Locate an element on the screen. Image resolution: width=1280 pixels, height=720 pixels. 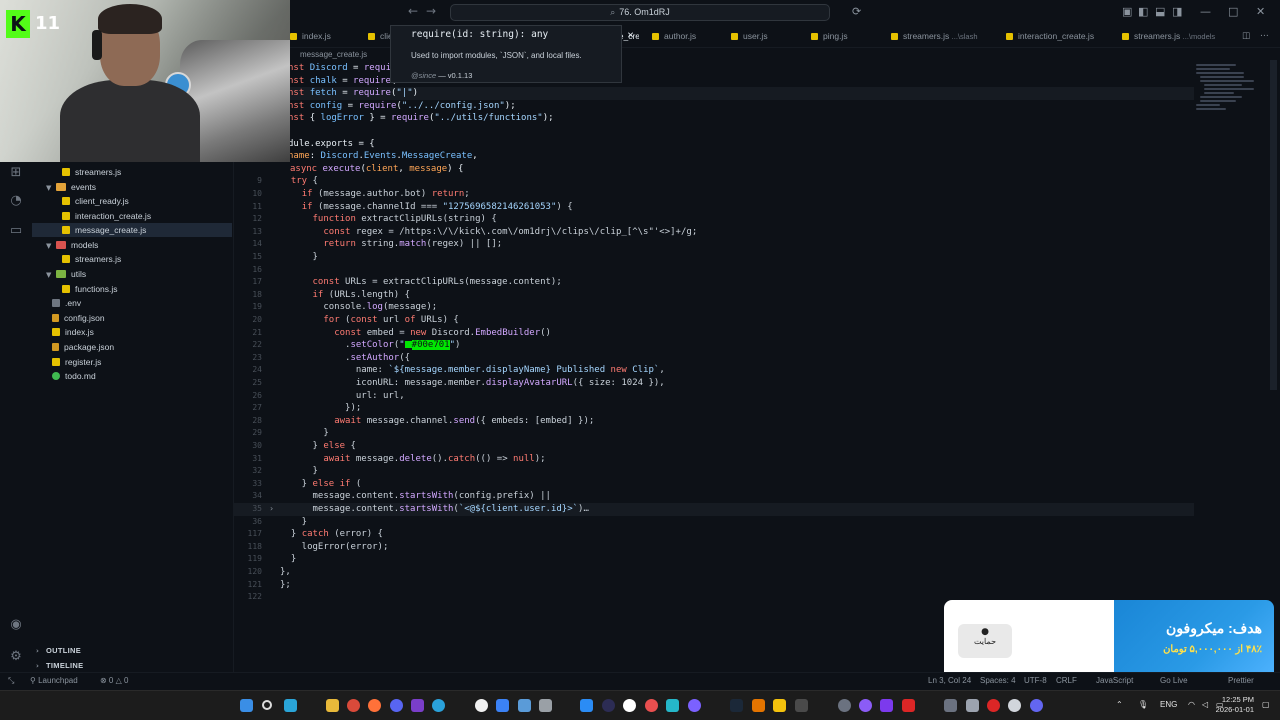
tab-interaction-create: interaction_create.js is located at coordinates (1050, 36).